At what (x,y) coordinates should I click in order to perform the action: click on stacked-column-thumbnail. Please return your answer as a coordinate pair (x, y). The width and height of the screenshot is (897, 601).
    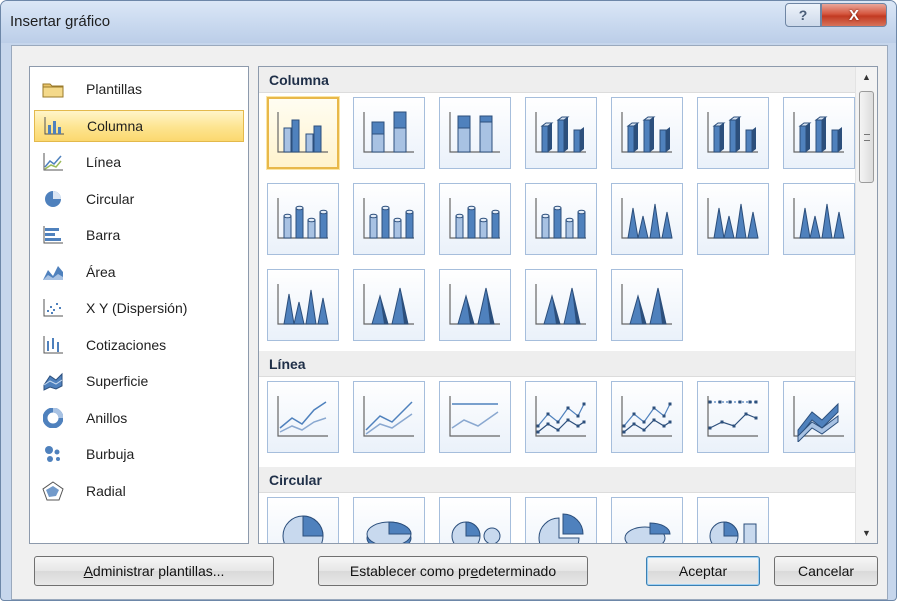
    Looking at the image, I should click on (389, 133).